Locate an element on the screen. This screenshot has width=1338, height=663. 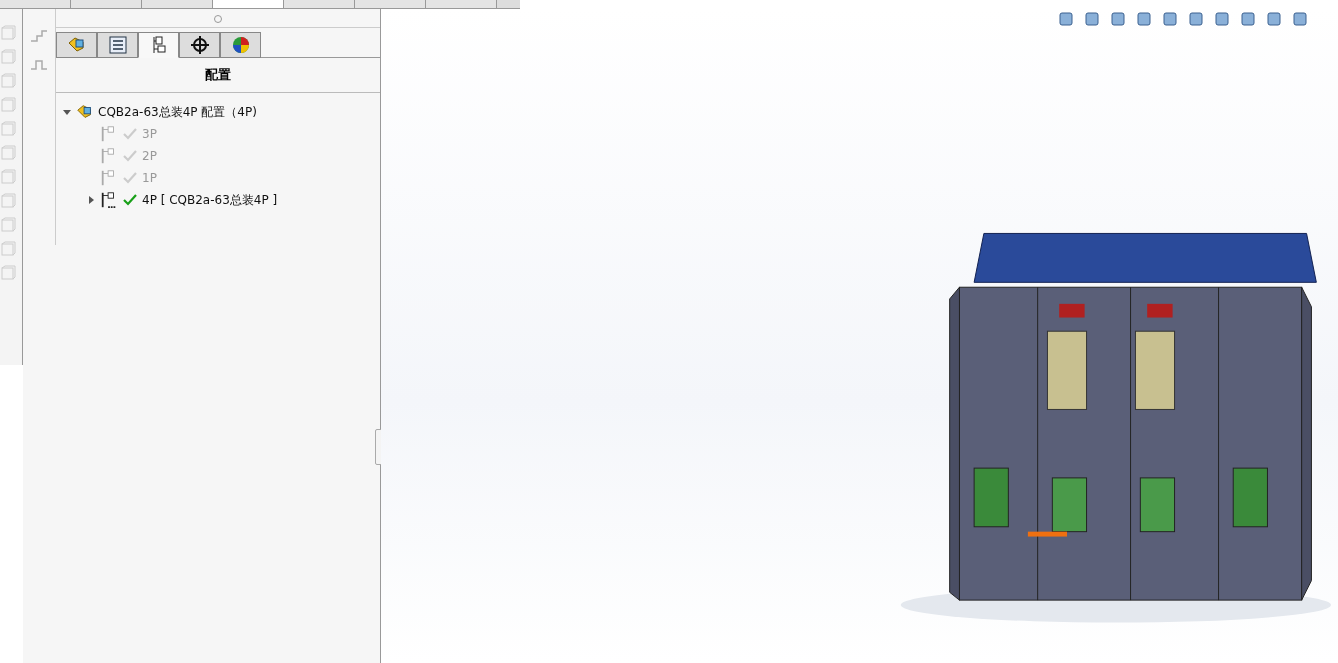
crosshair-icon is located at coordinates (199, 45).